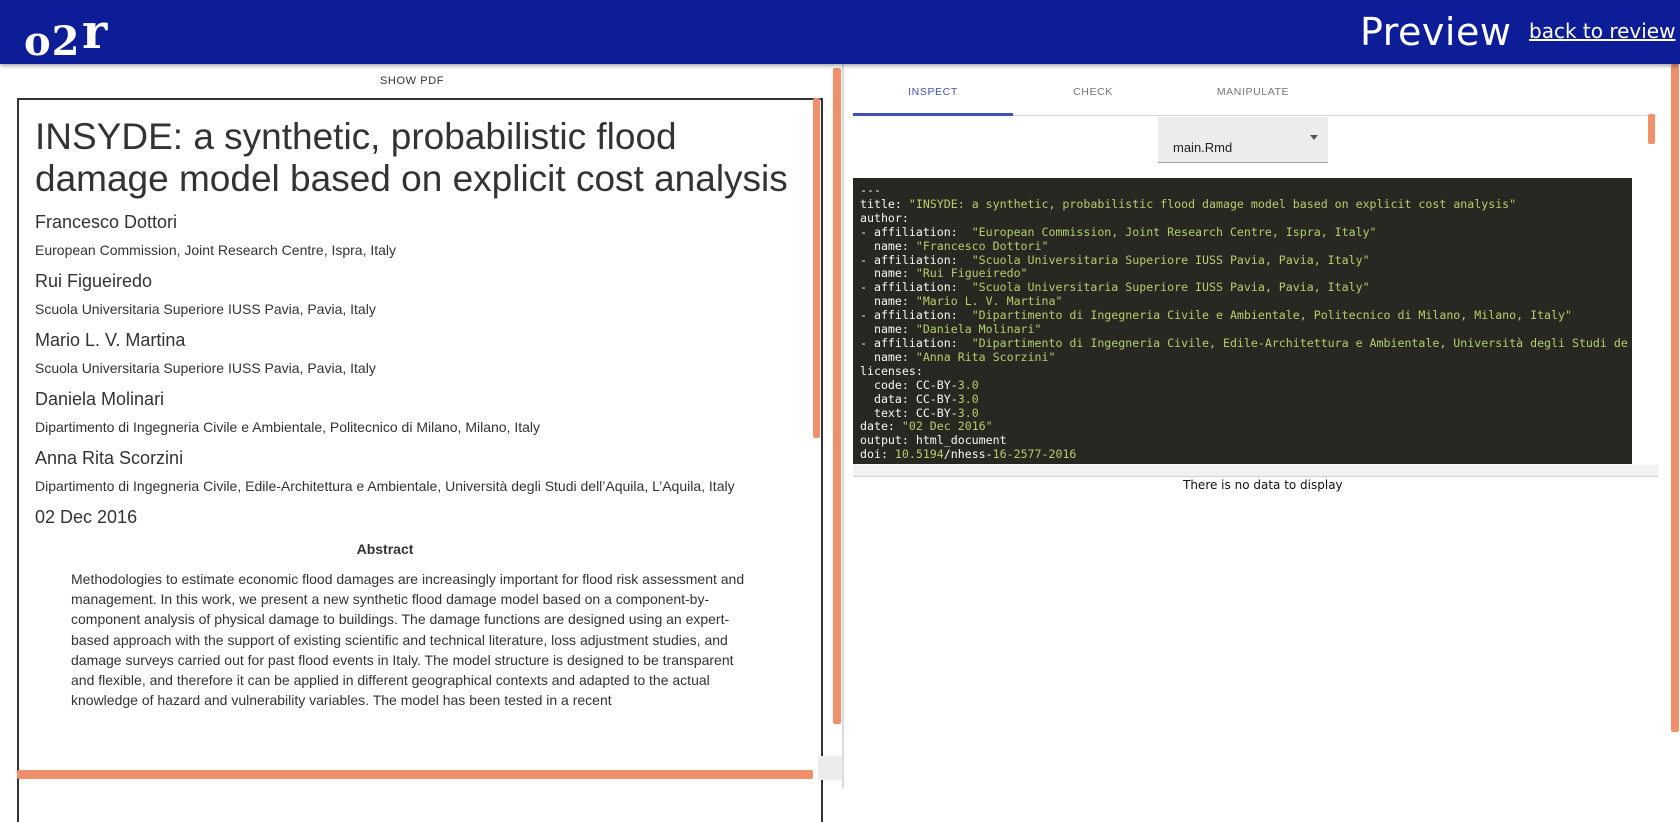  Describe the element at coordinates (982, 245) in the screenshot. I see `code-token: "Francesco Dottori"` at that location.